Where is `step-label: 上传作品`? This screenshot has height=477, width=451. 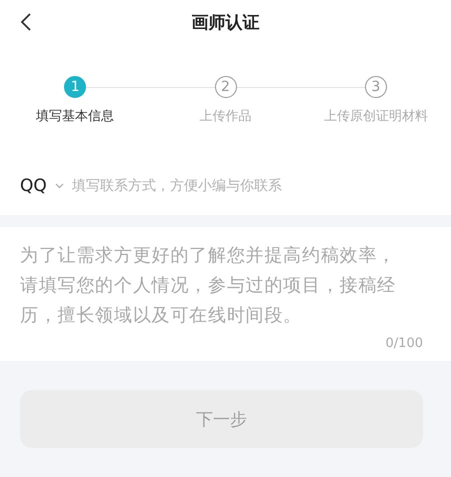
step-label: 上传作品 is located at coordinates (225, 116).